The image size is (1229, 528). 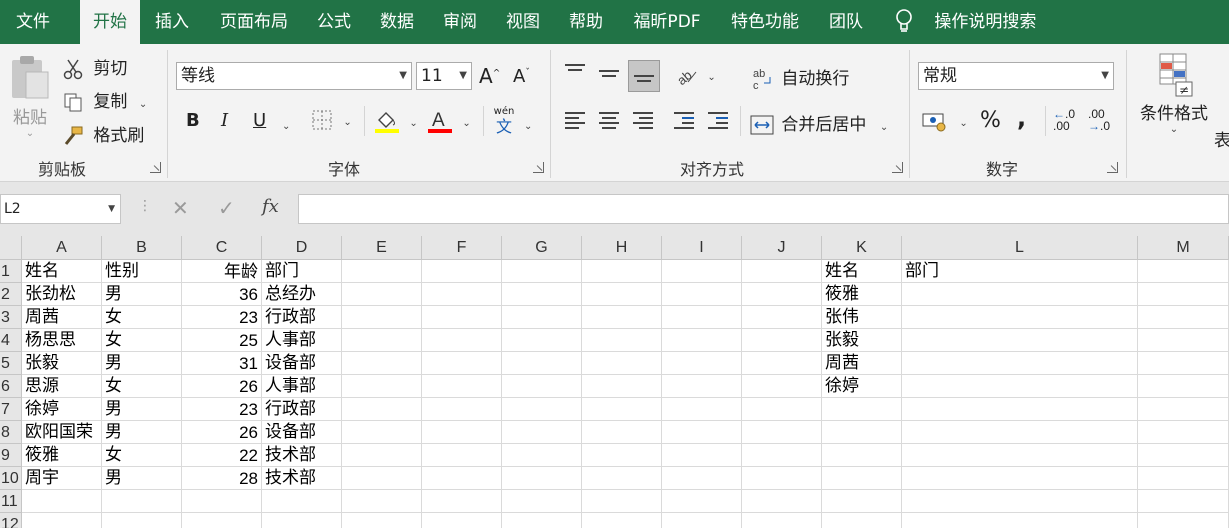 I want to click on cell-c6: 26, so click(x=222, y=386).